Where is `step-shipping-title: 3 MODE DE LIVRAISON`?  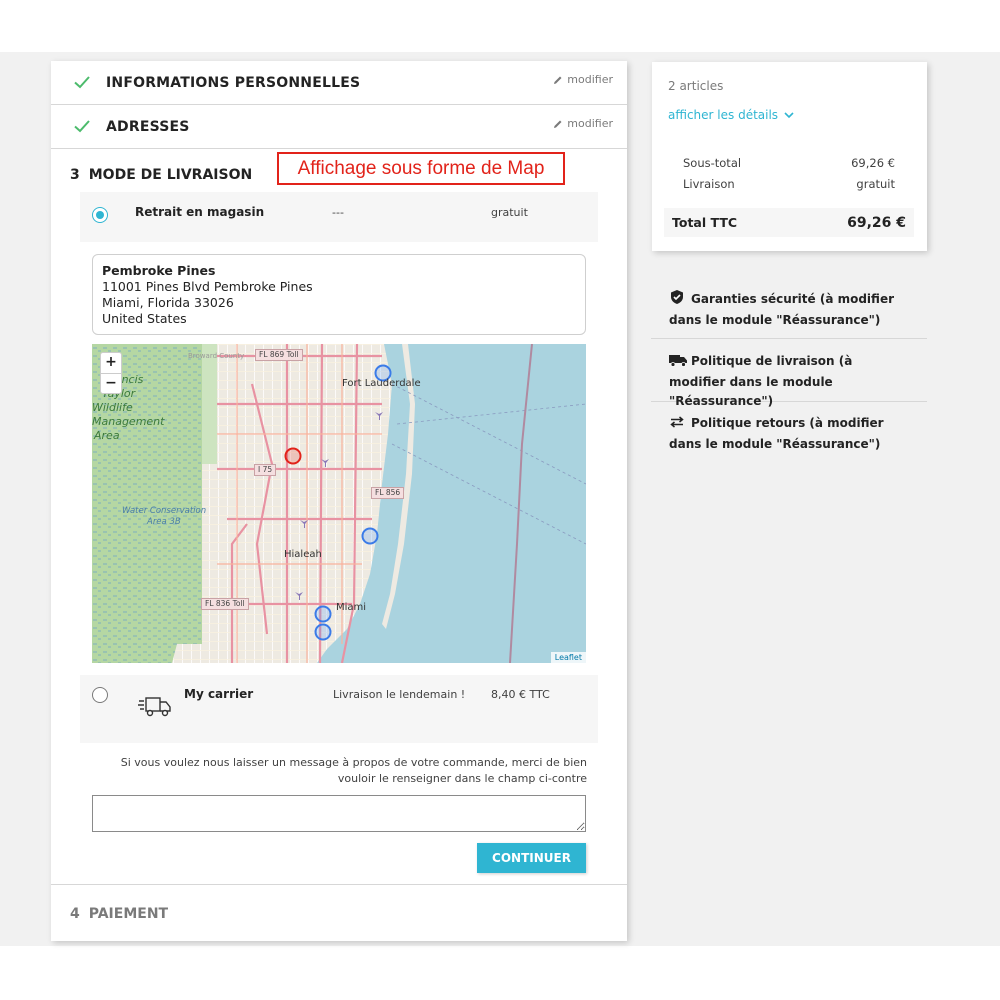 step-shipping-title: 3 MODE DE LIVRAISON is located at coordinates (161, 175).